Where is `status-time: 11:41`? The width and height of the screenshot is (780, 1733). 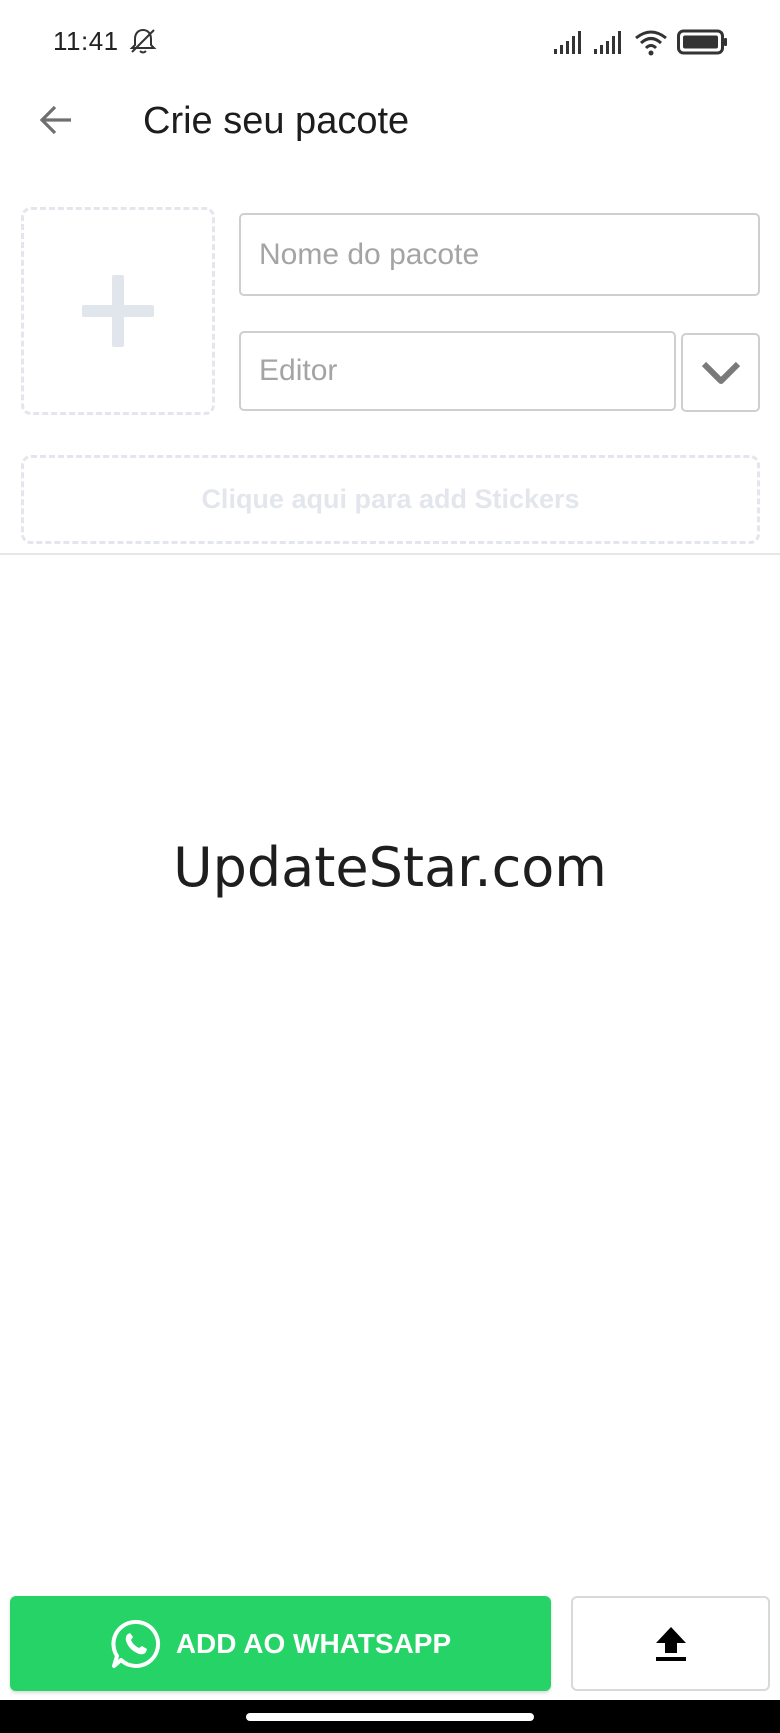
status-time: 11:41 is located at coordinates (86, 41).